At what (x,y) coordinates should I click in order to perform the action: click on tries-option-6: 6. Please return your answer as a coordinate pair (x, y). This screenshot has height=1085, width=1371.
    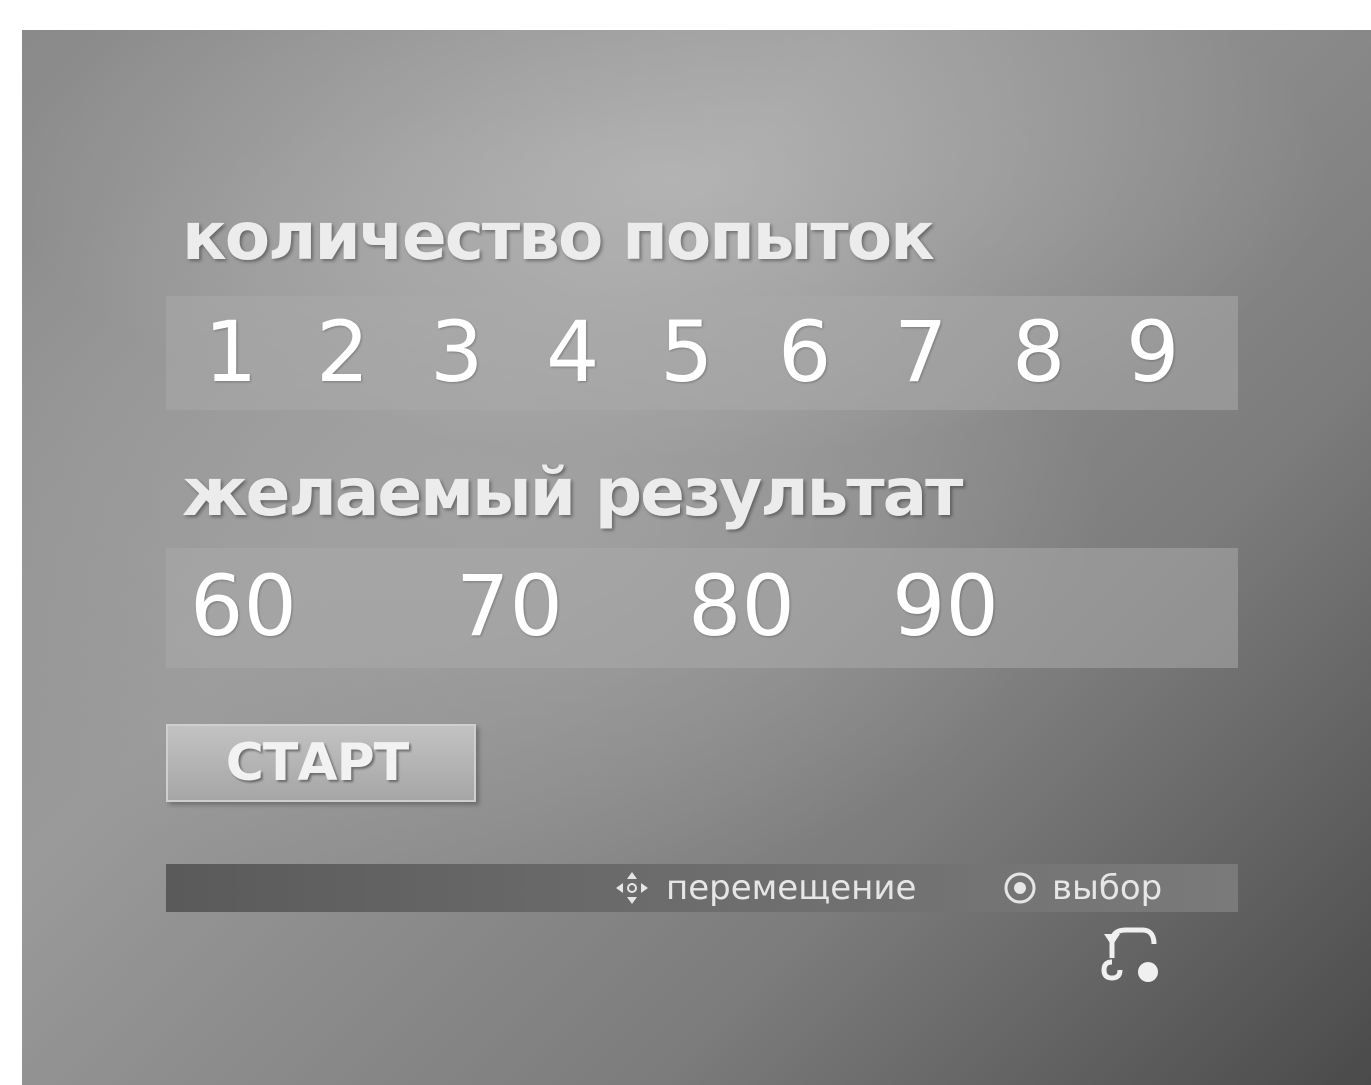
    Looking at the image, I should click on (804, 352).